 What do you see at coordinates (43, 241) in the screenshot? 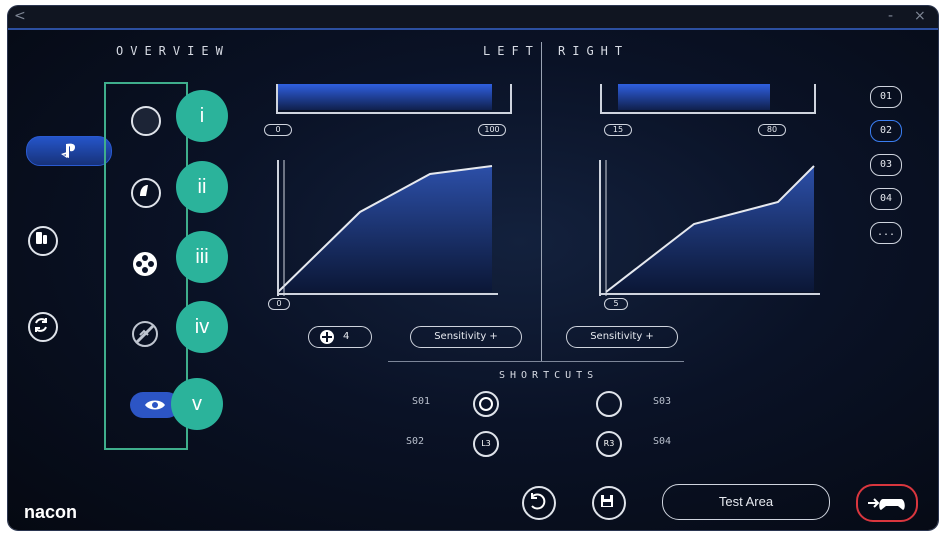
I see `device-icon` at bounding box center [43, 241].